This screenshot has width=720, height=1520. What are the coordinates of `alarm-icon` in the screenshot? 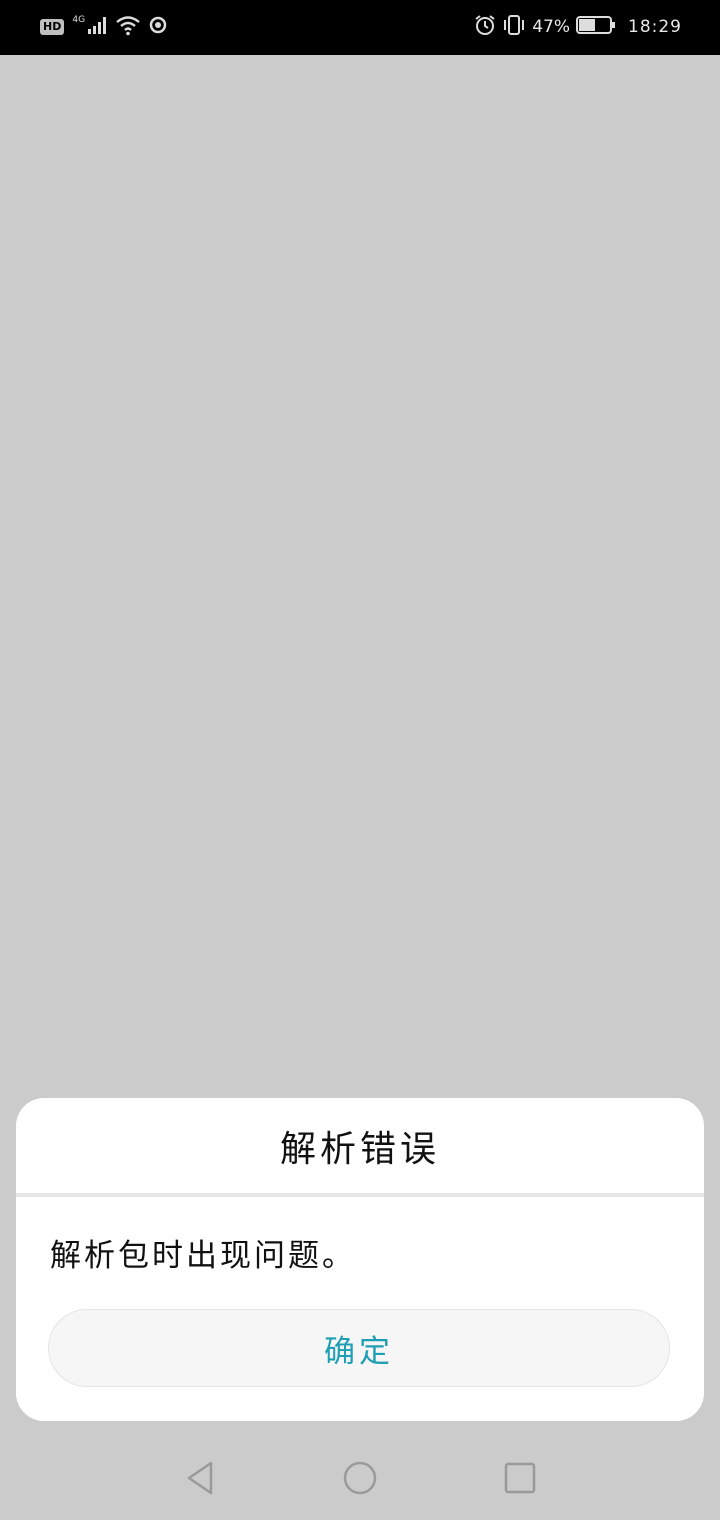 It's located at (485, 27).